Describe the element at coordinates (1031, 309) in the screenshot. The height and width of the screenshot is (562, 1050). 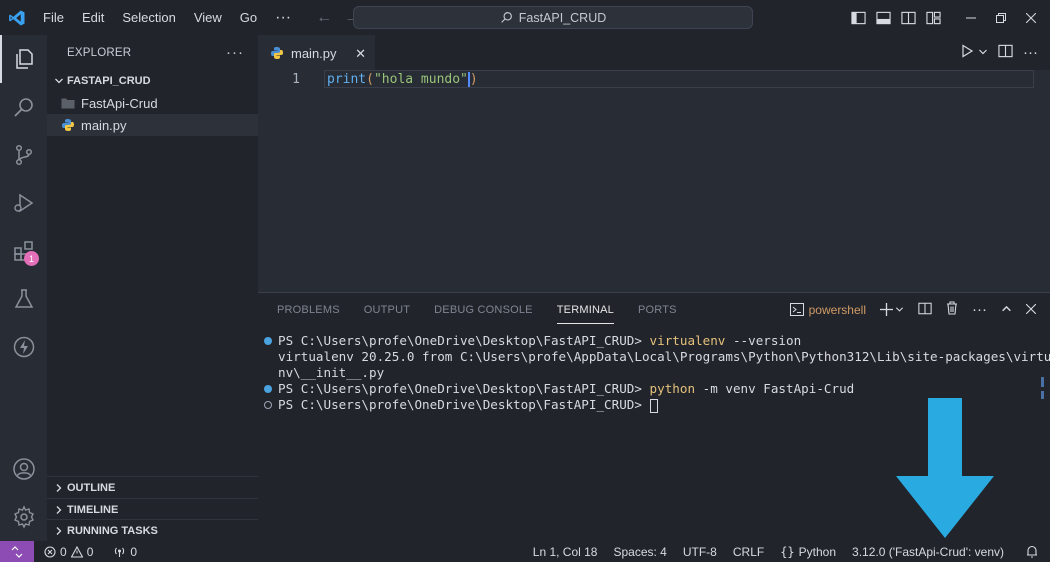
I see `close-panel-icon` at that location.